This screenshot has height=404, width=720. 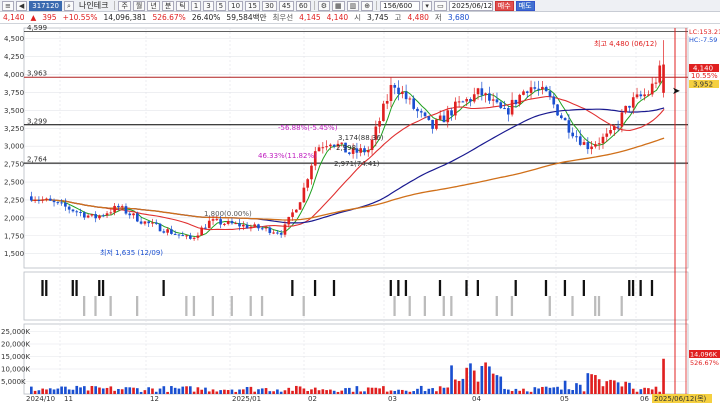 I want to click on interval-3-button: 3, so click(x=208, y=5).